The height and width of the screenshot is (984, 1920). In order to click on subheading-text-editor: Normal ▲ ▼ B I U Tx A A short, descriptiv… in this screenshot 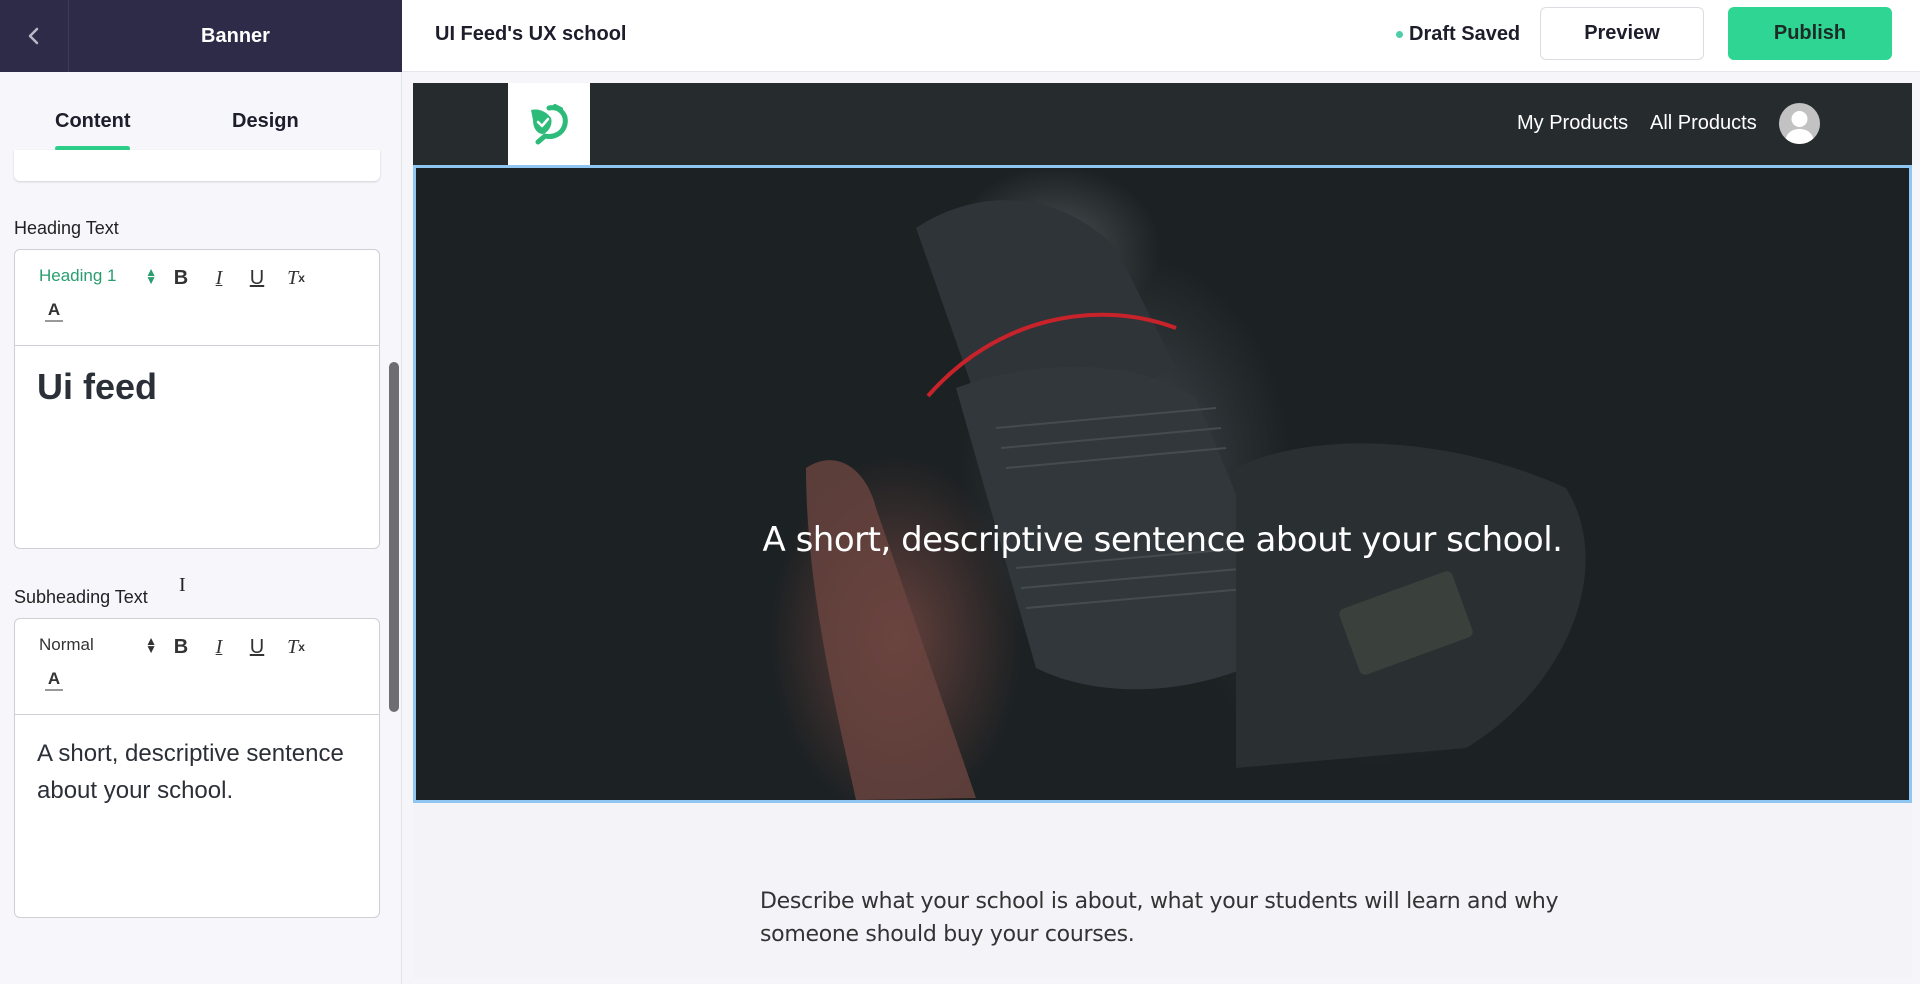, I will do `click(197, 768)`.